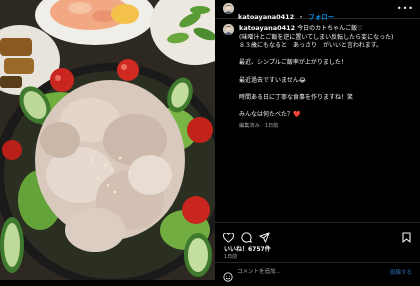 The height and width of the screenshot is (286, 420). What do you see at coordinates (228, 276) in the screenshot?
I see `emoji-icon` at bounding box center [228, 276].